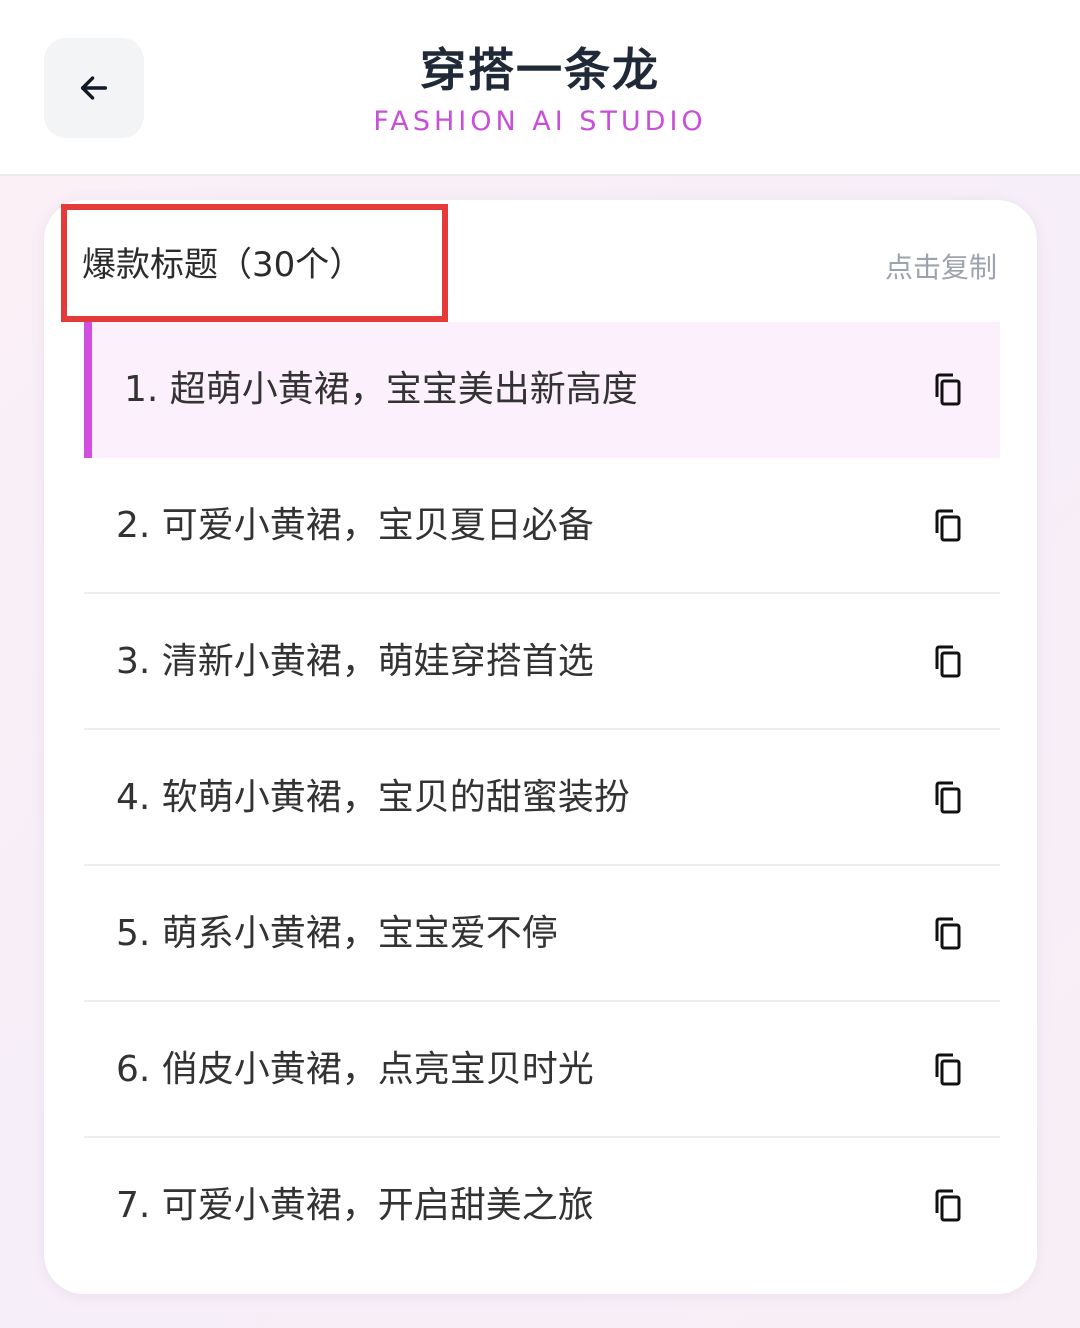  I want to click on copy-all-button: 点击复制, so click(941, 268).